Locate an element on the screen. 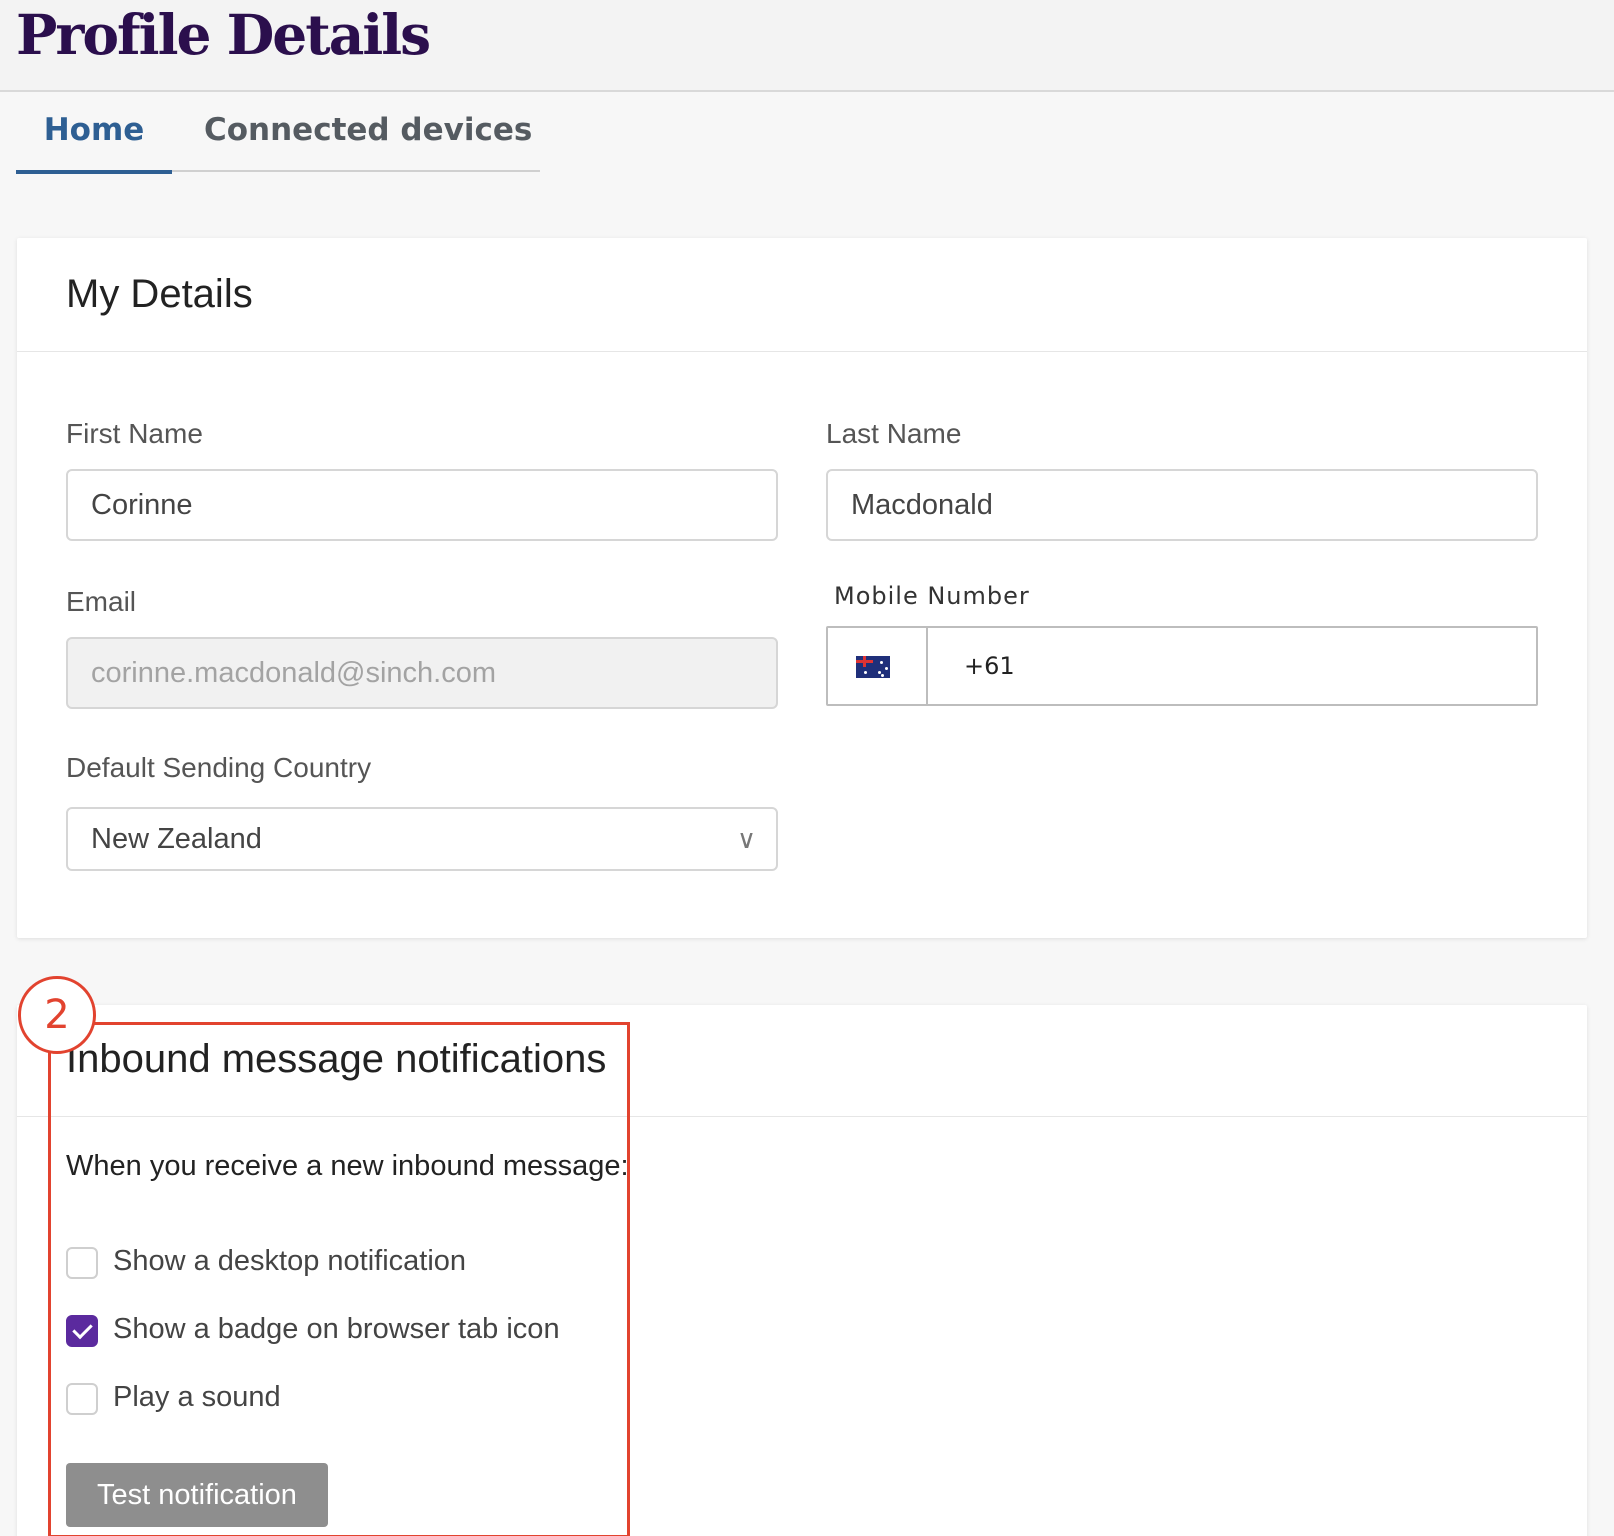 The image size is (1614, 1536). active-tab-indicator is located at coordinates (94, 172).